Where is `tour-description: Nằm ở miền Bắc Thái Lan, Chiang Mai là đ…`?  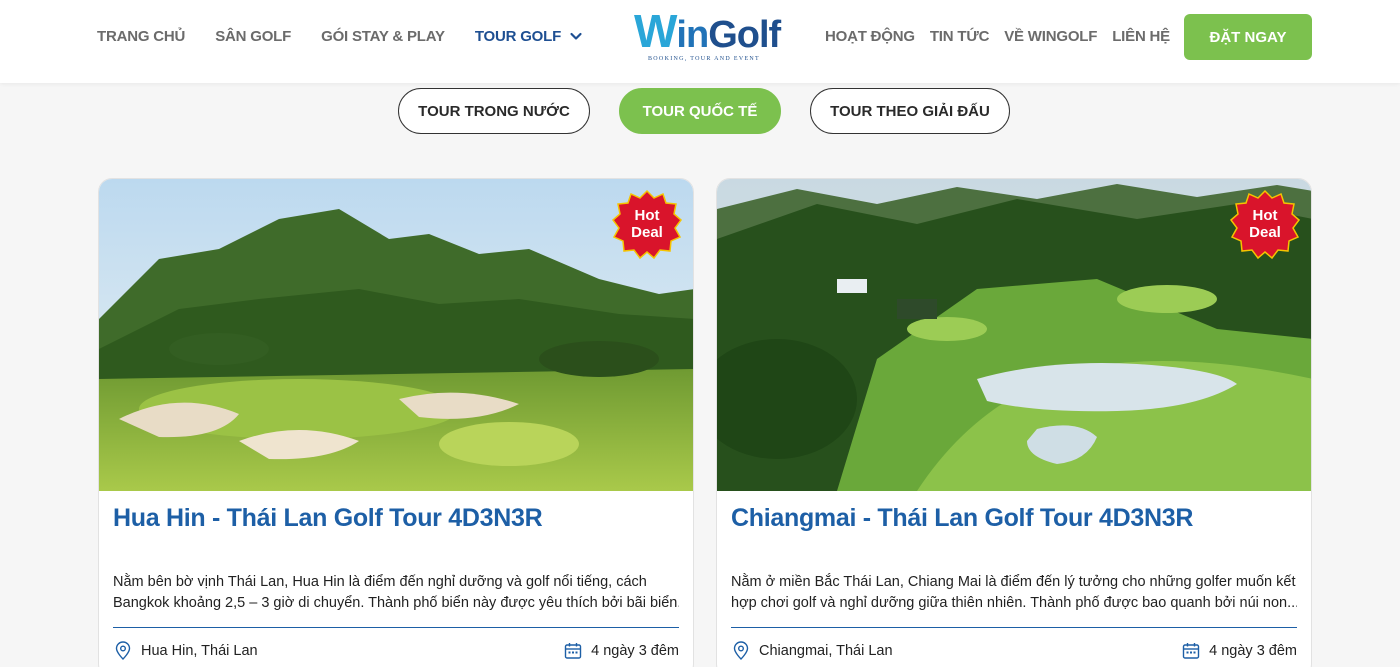 tour-description: Nằm ở miền Bắc Thái Lan, Chiang Mai là đ… is located at coordinates (1014, 593).